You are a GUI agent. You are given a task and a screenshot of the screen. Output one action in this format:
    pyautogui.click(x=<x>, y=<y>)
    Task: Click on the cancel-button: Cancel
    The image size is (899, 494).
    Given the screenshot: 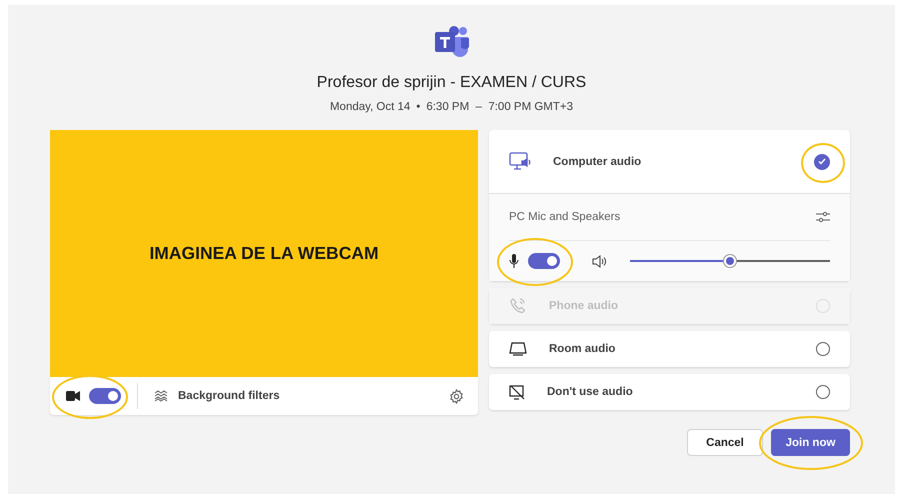 What is the action you would take?
    pyautogui.click(x=725, y=442)
    